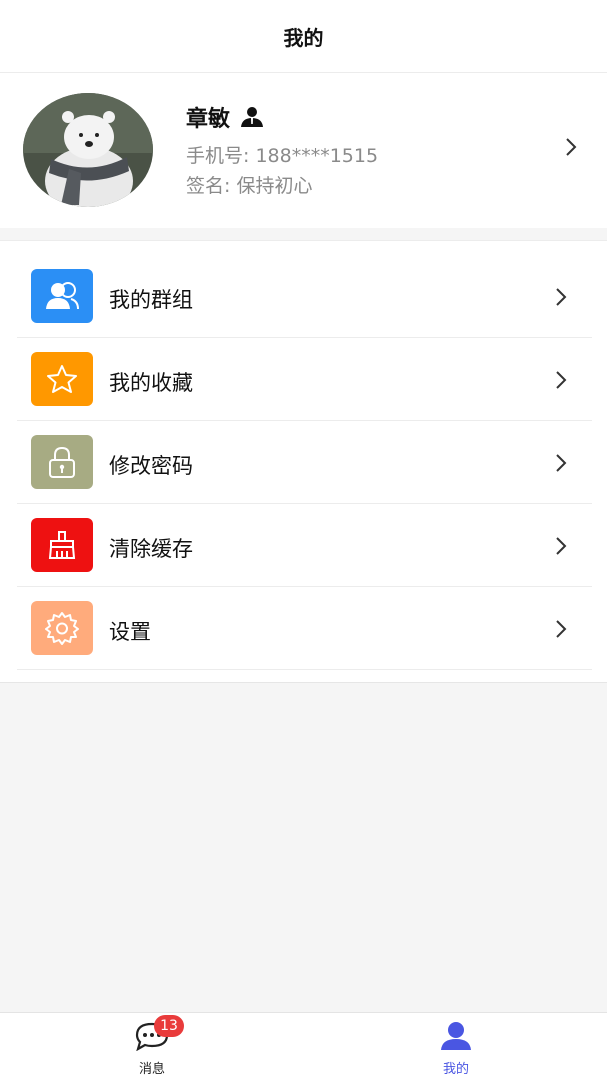 The width and height of the screenshot is (607, 1080). I want to click on star-icon, so click(62, 379).